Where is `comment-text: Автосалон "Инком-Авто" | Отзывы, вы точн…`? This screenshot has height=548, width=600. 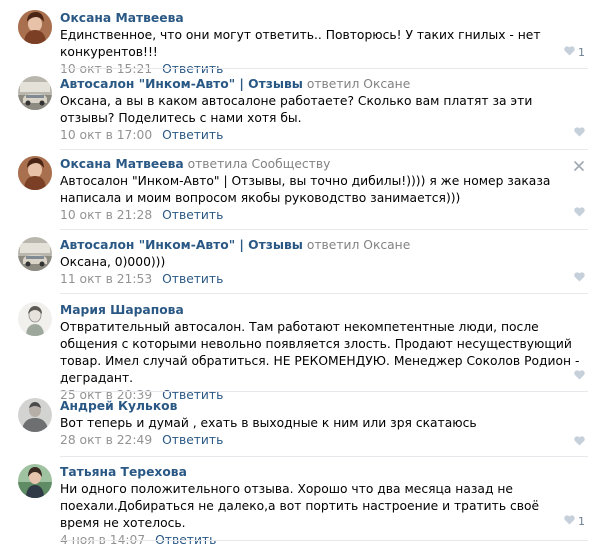
comment-text: Автосалон "Инком-Авто" | Отзывы, вы точн… is located at coordinates (305, 189).